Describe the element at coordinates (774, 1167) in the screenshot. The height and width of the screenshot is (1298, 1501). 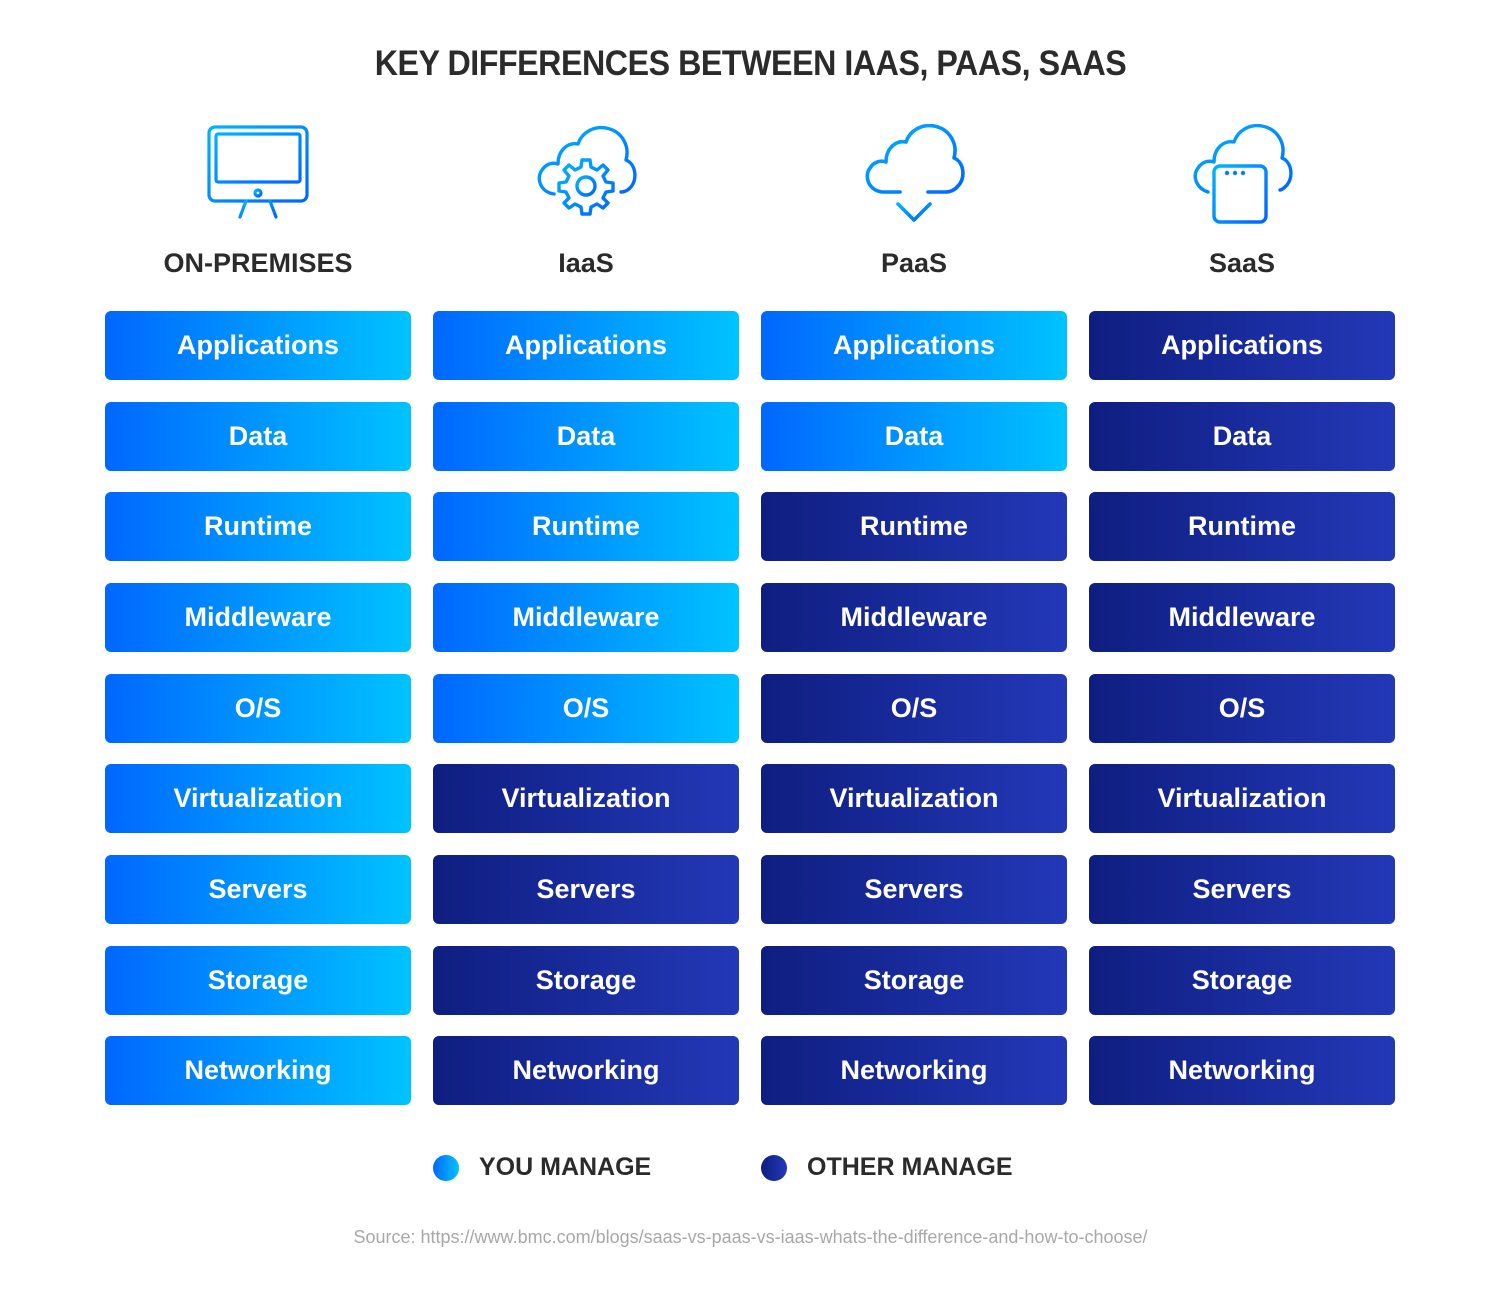
I see `other-manage-swatch` at that location.